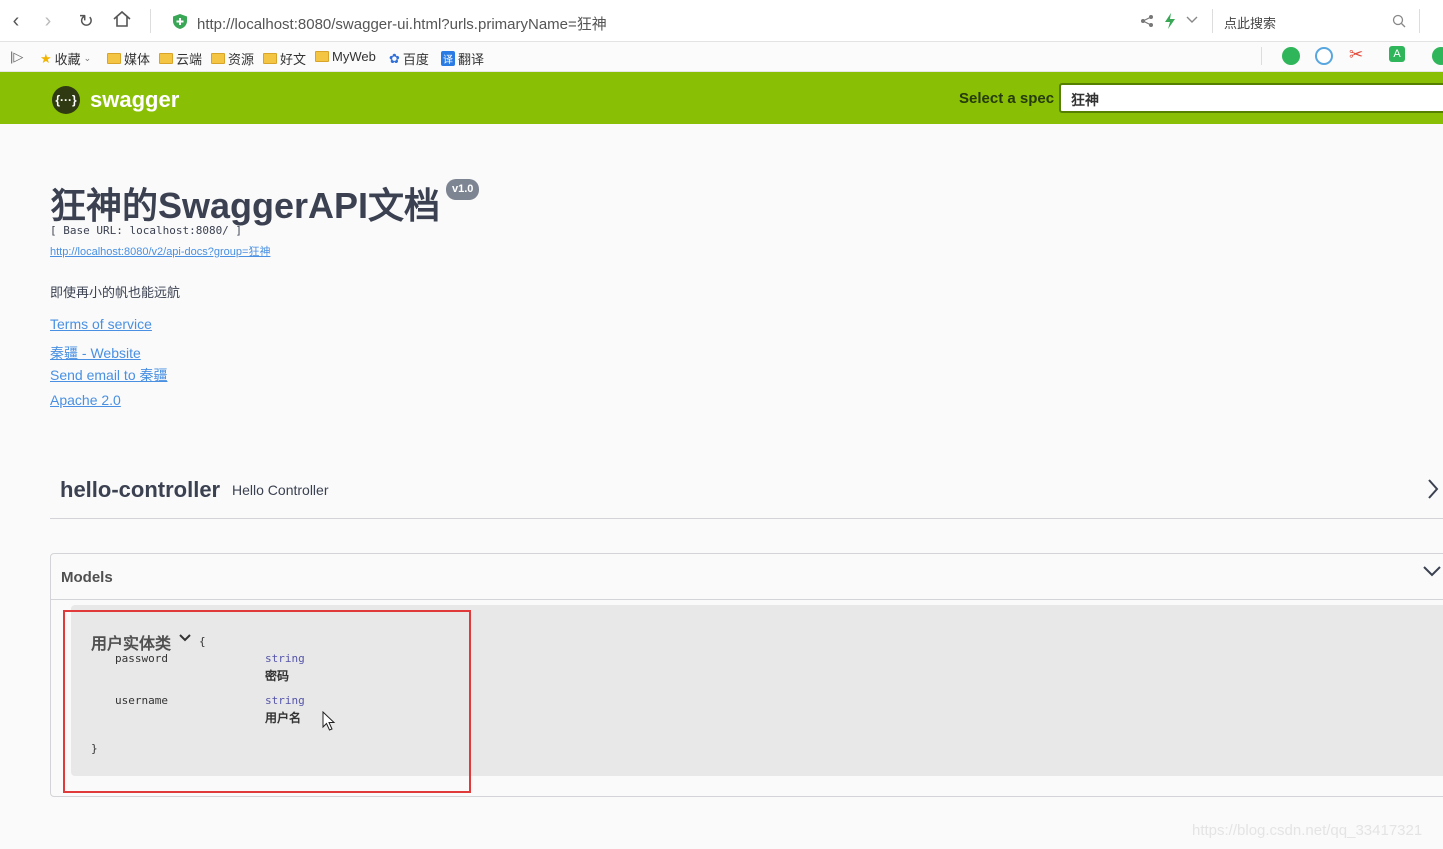  What do you see at coordinates (86, 21) in the screenshot?
I see `reload-icon: ↻` at bounding box center [86, 21].